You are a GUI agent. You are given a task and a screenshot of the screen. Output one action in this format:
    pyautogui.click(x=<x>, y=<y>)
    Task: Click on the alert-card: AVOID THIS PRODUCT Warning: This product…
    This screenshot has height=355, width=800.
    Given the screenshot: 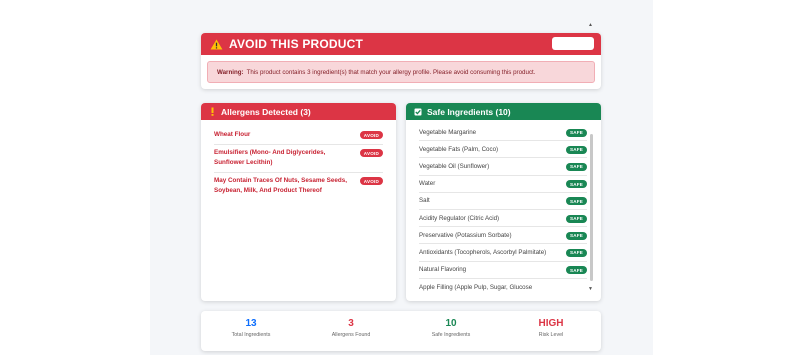 What is the action you would take?
    pyautogui.click(x=401, y=61)
    